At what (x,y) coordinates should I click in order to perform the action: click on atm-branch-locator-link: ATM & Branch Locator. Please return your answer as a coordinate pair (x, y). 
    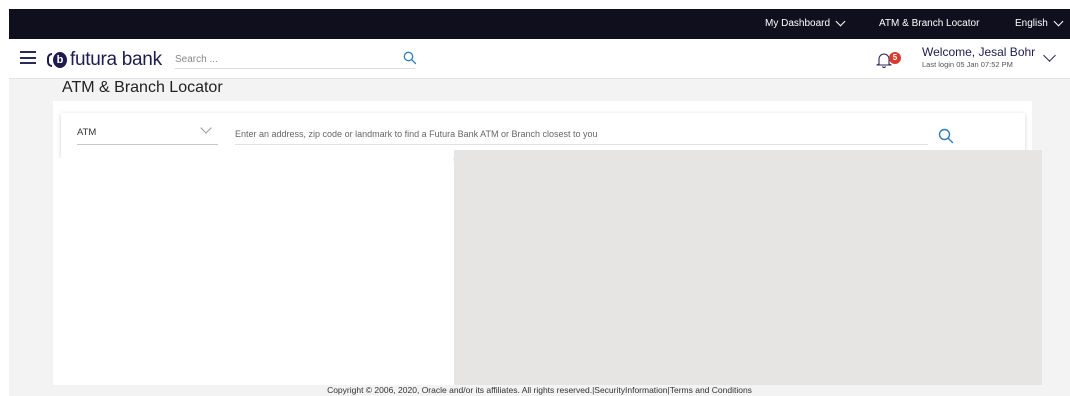
    Looking at the image, I should click on (929, 23).